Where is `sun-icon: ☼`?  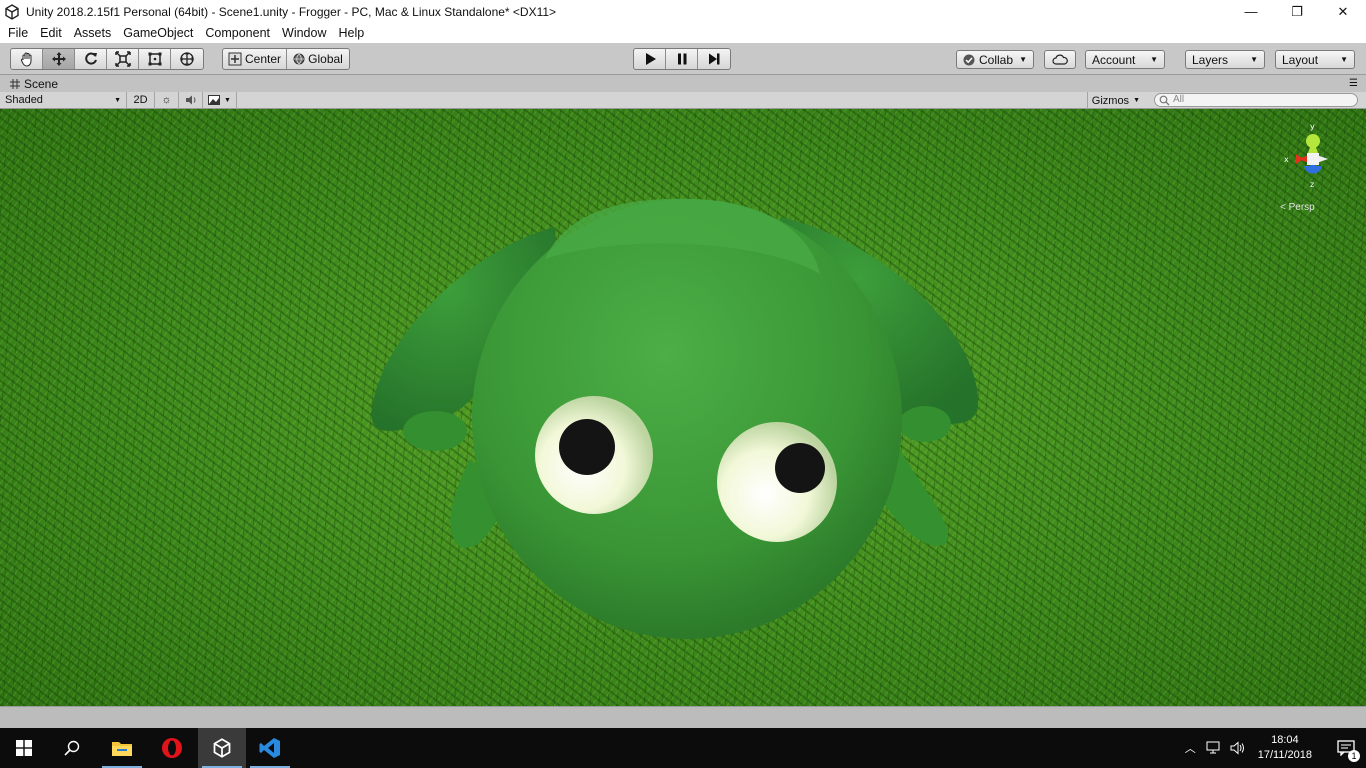 sun-icon: ☼ is located at coordinates (166, 100).